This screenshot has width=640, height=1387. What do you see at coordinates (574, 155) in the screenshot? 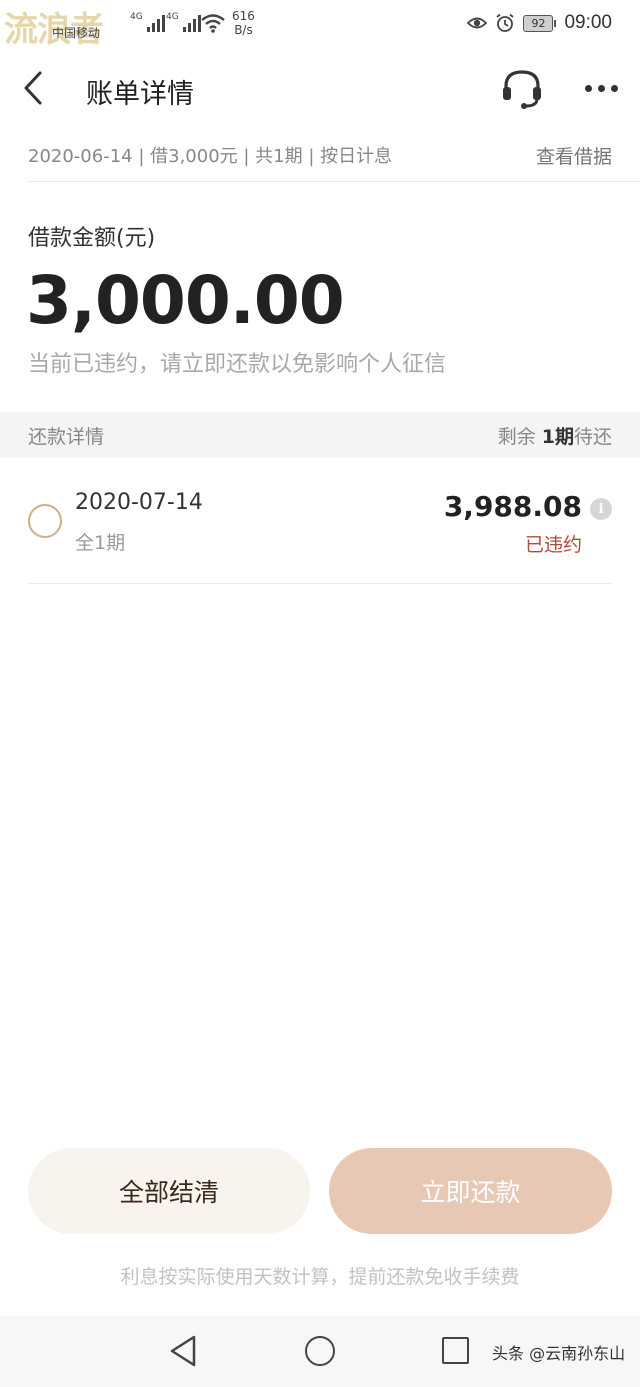
I see `view-receipt-link: 查看借据` at bounding box center [574, 155].